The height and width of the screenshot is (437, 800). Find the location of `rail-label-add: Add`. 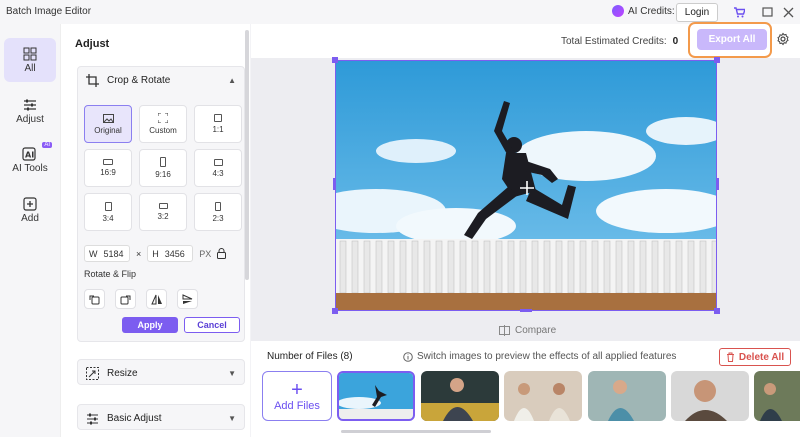

rail-label-add: Add is located at coordinates (30, 218).